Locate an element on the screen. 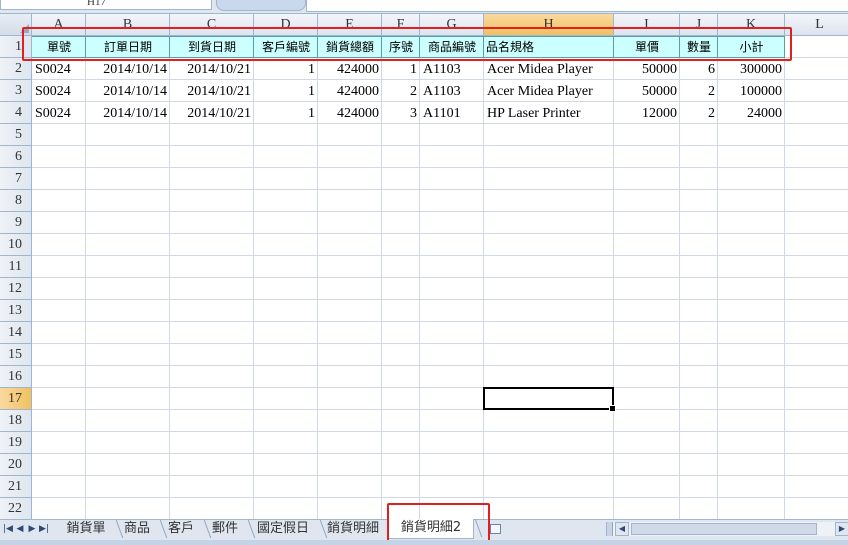 The height and width of the screenshot is (545, 848). active-cell is located at coordinates (549, 399).